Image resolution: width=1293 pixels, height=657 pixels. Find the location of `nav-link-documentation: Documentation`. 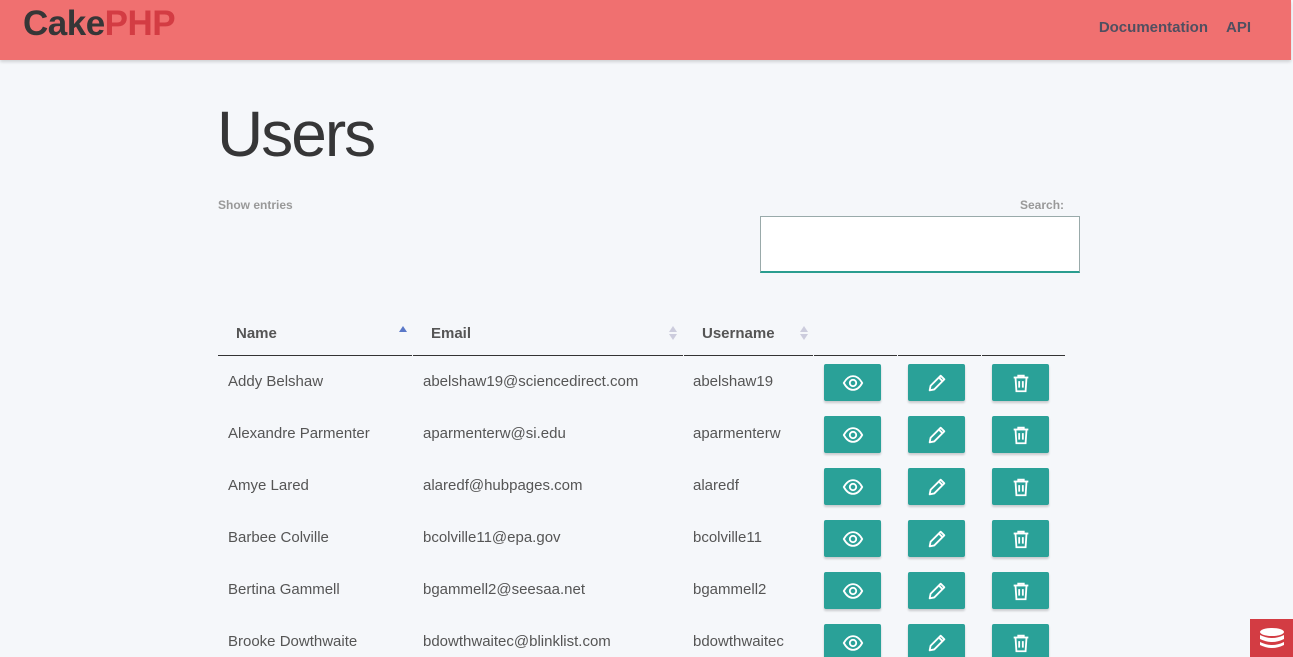

nav-link-documentation: Documentation is located at coordinates (1153, 27).